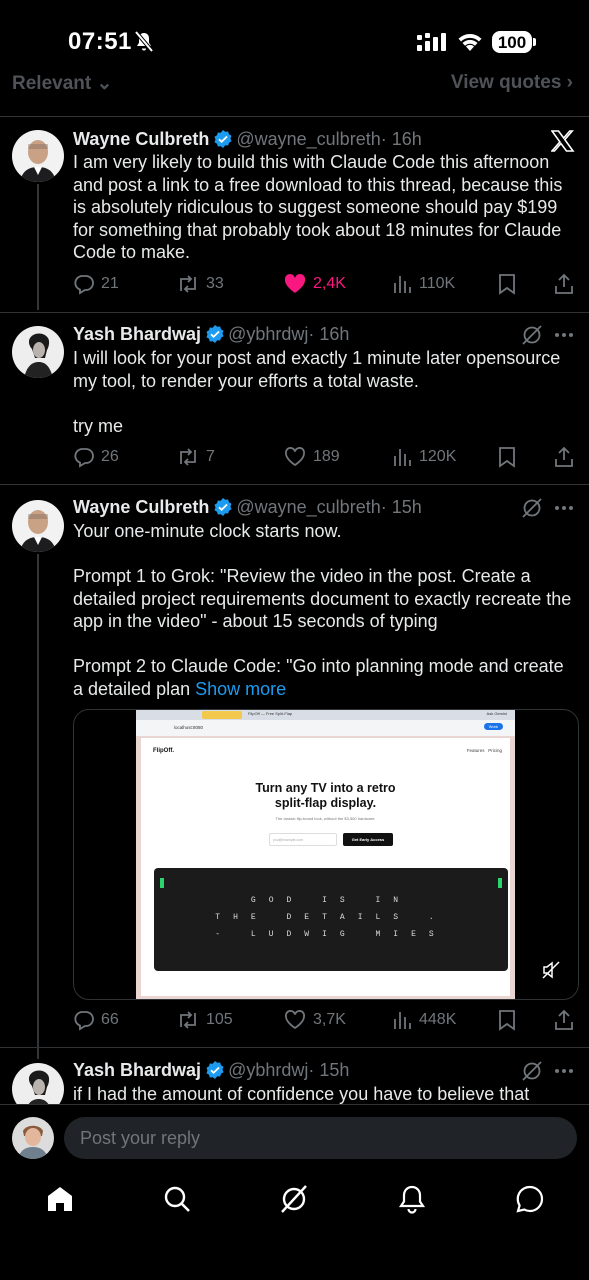 The width and height of the screenshot is (589, 1280). What do you see at coordinates (240, 689) in the screenshot?
I see `show-more-link: Show more` at bounding box center [240, 689].